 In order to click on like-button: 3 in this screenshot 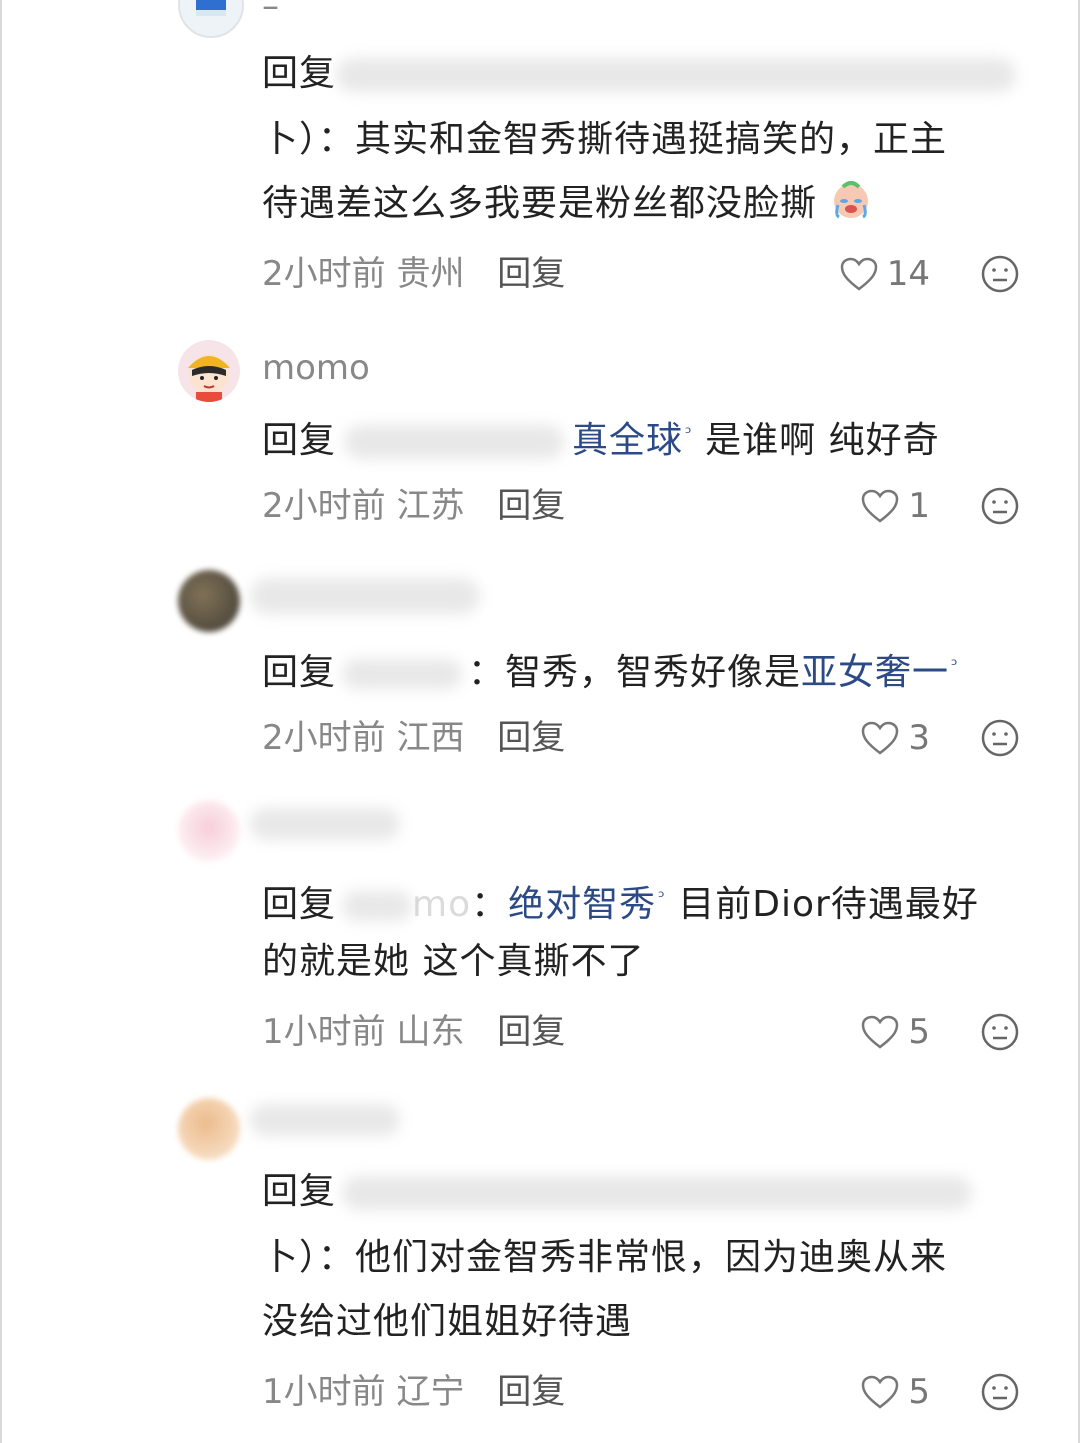, I will do `click(895, 738)`.